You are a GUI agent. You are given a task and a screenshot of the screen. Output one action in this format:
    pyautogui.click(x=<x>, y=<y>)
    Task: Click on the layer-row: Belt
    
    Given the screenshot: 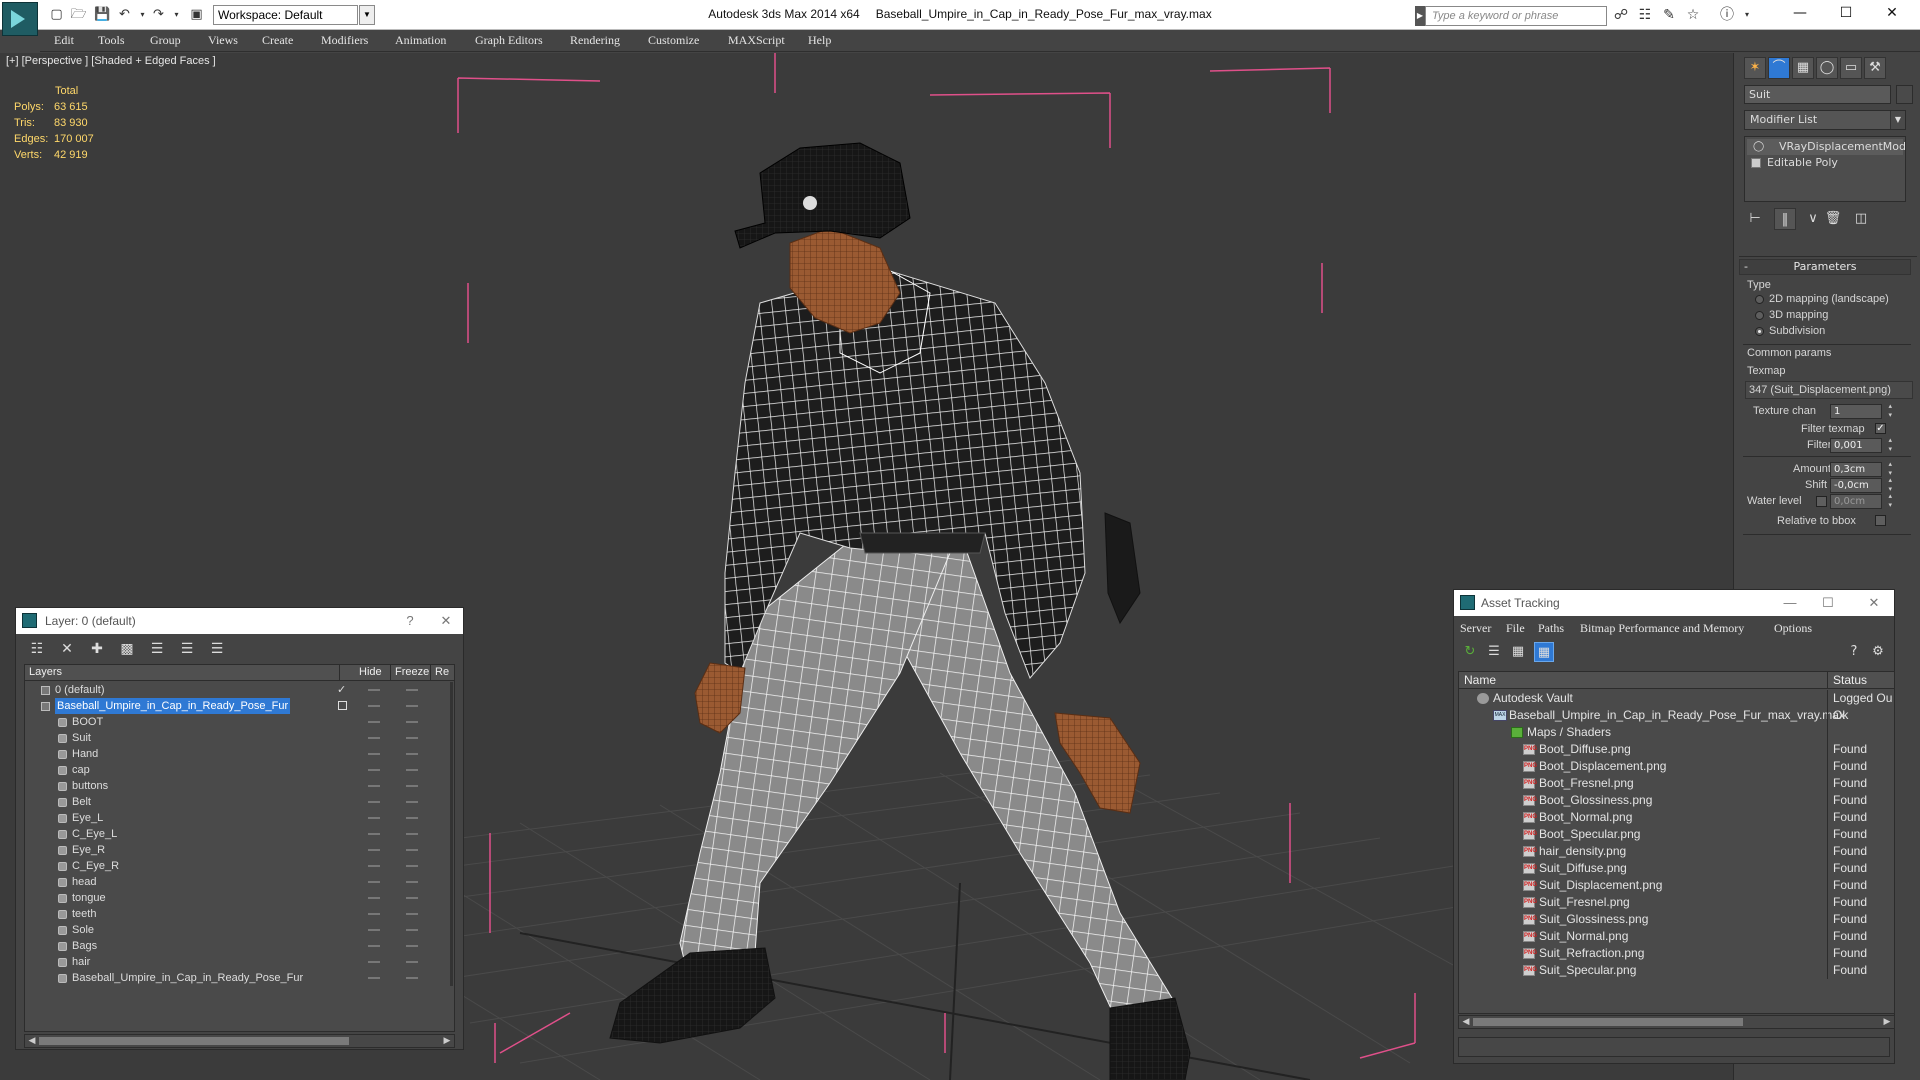 What is the action you would take?
    pyautogui.click(x=239, y=802)
    